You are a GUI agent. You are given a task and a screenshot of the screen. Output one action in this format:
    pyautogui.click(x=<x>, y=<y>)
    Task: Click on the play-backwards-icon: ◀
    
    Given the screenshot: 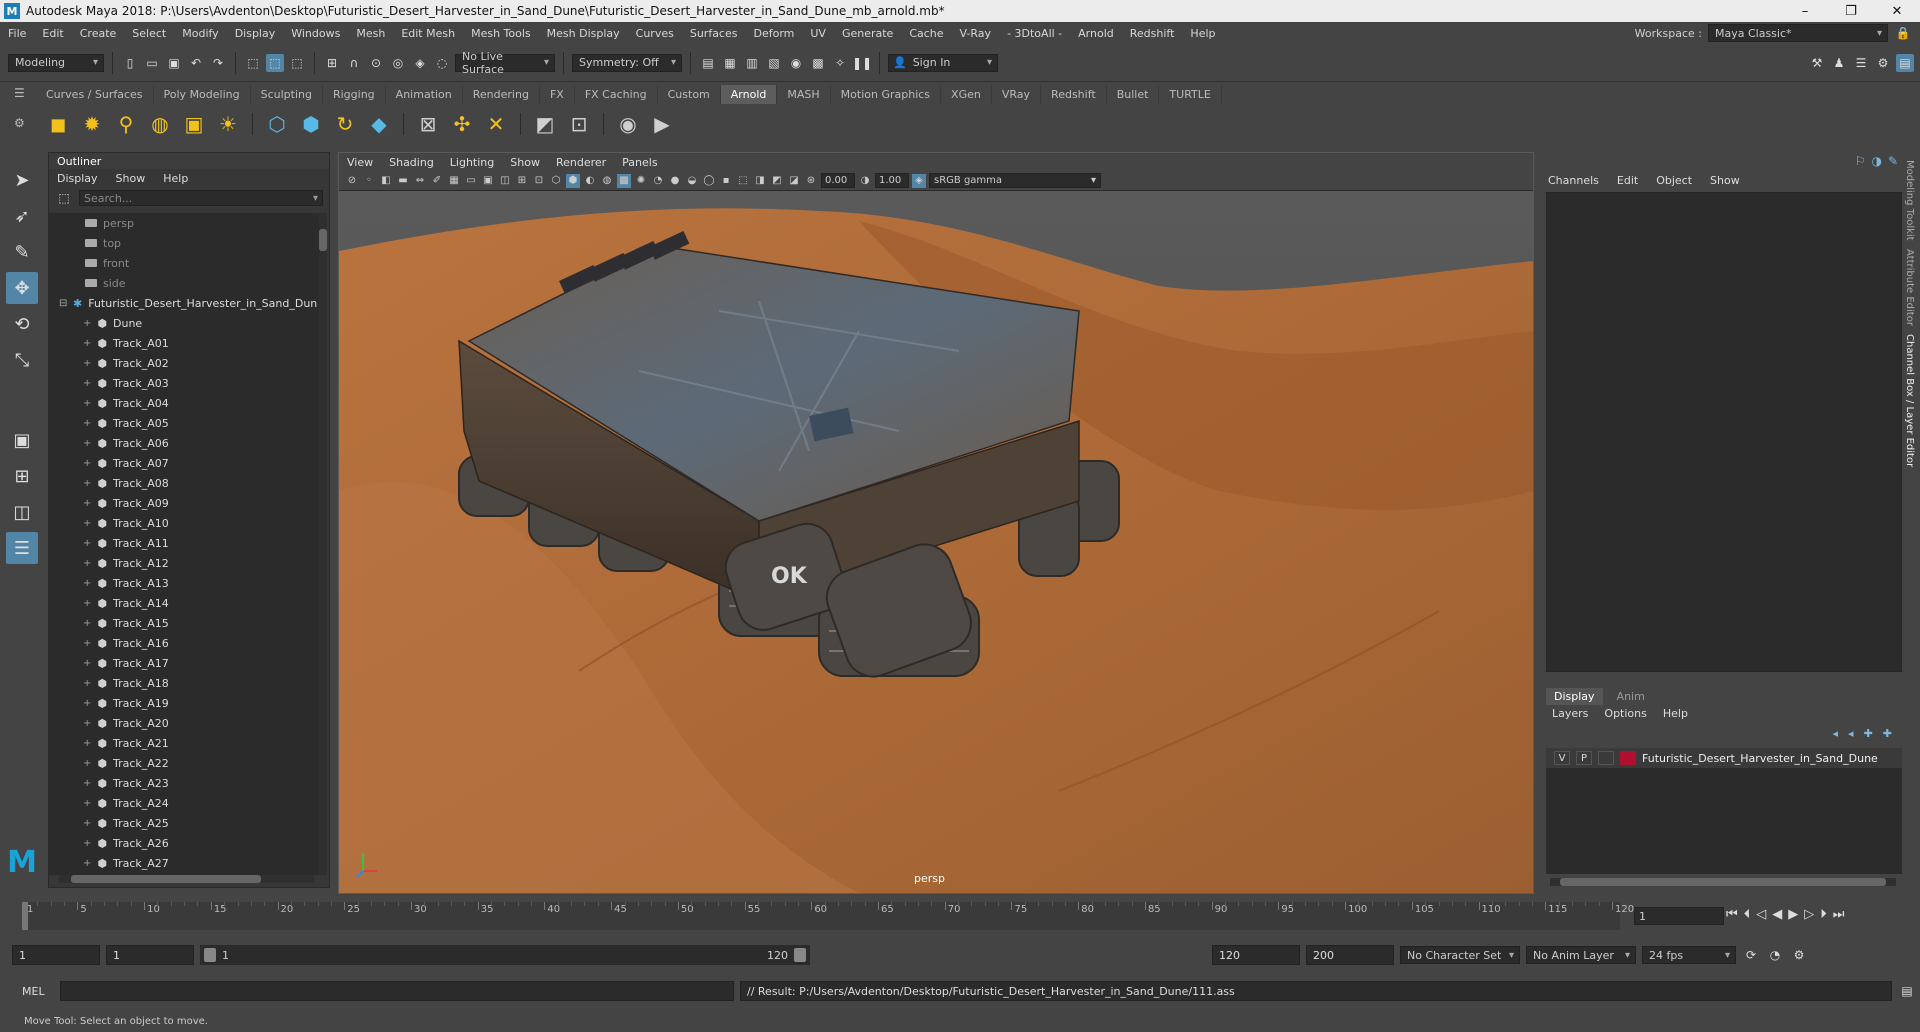 What is the action you would take?
    pyautogui.click(x=1777, y=914)
    